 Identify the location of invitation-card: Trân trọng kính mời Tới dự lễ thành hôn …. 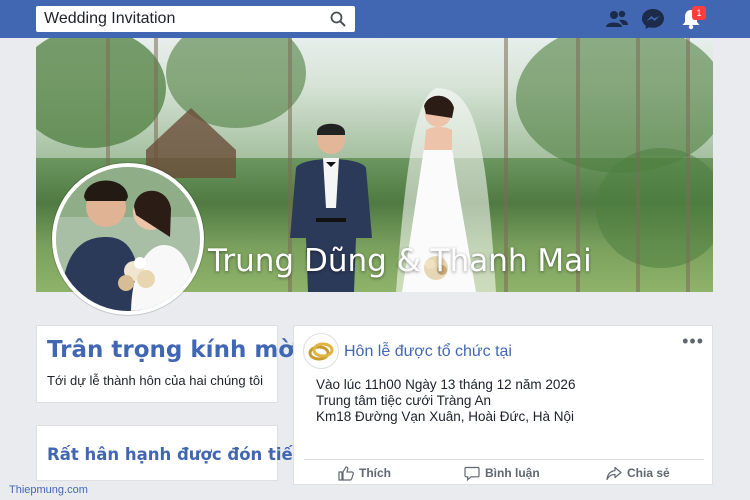
(169, 364).